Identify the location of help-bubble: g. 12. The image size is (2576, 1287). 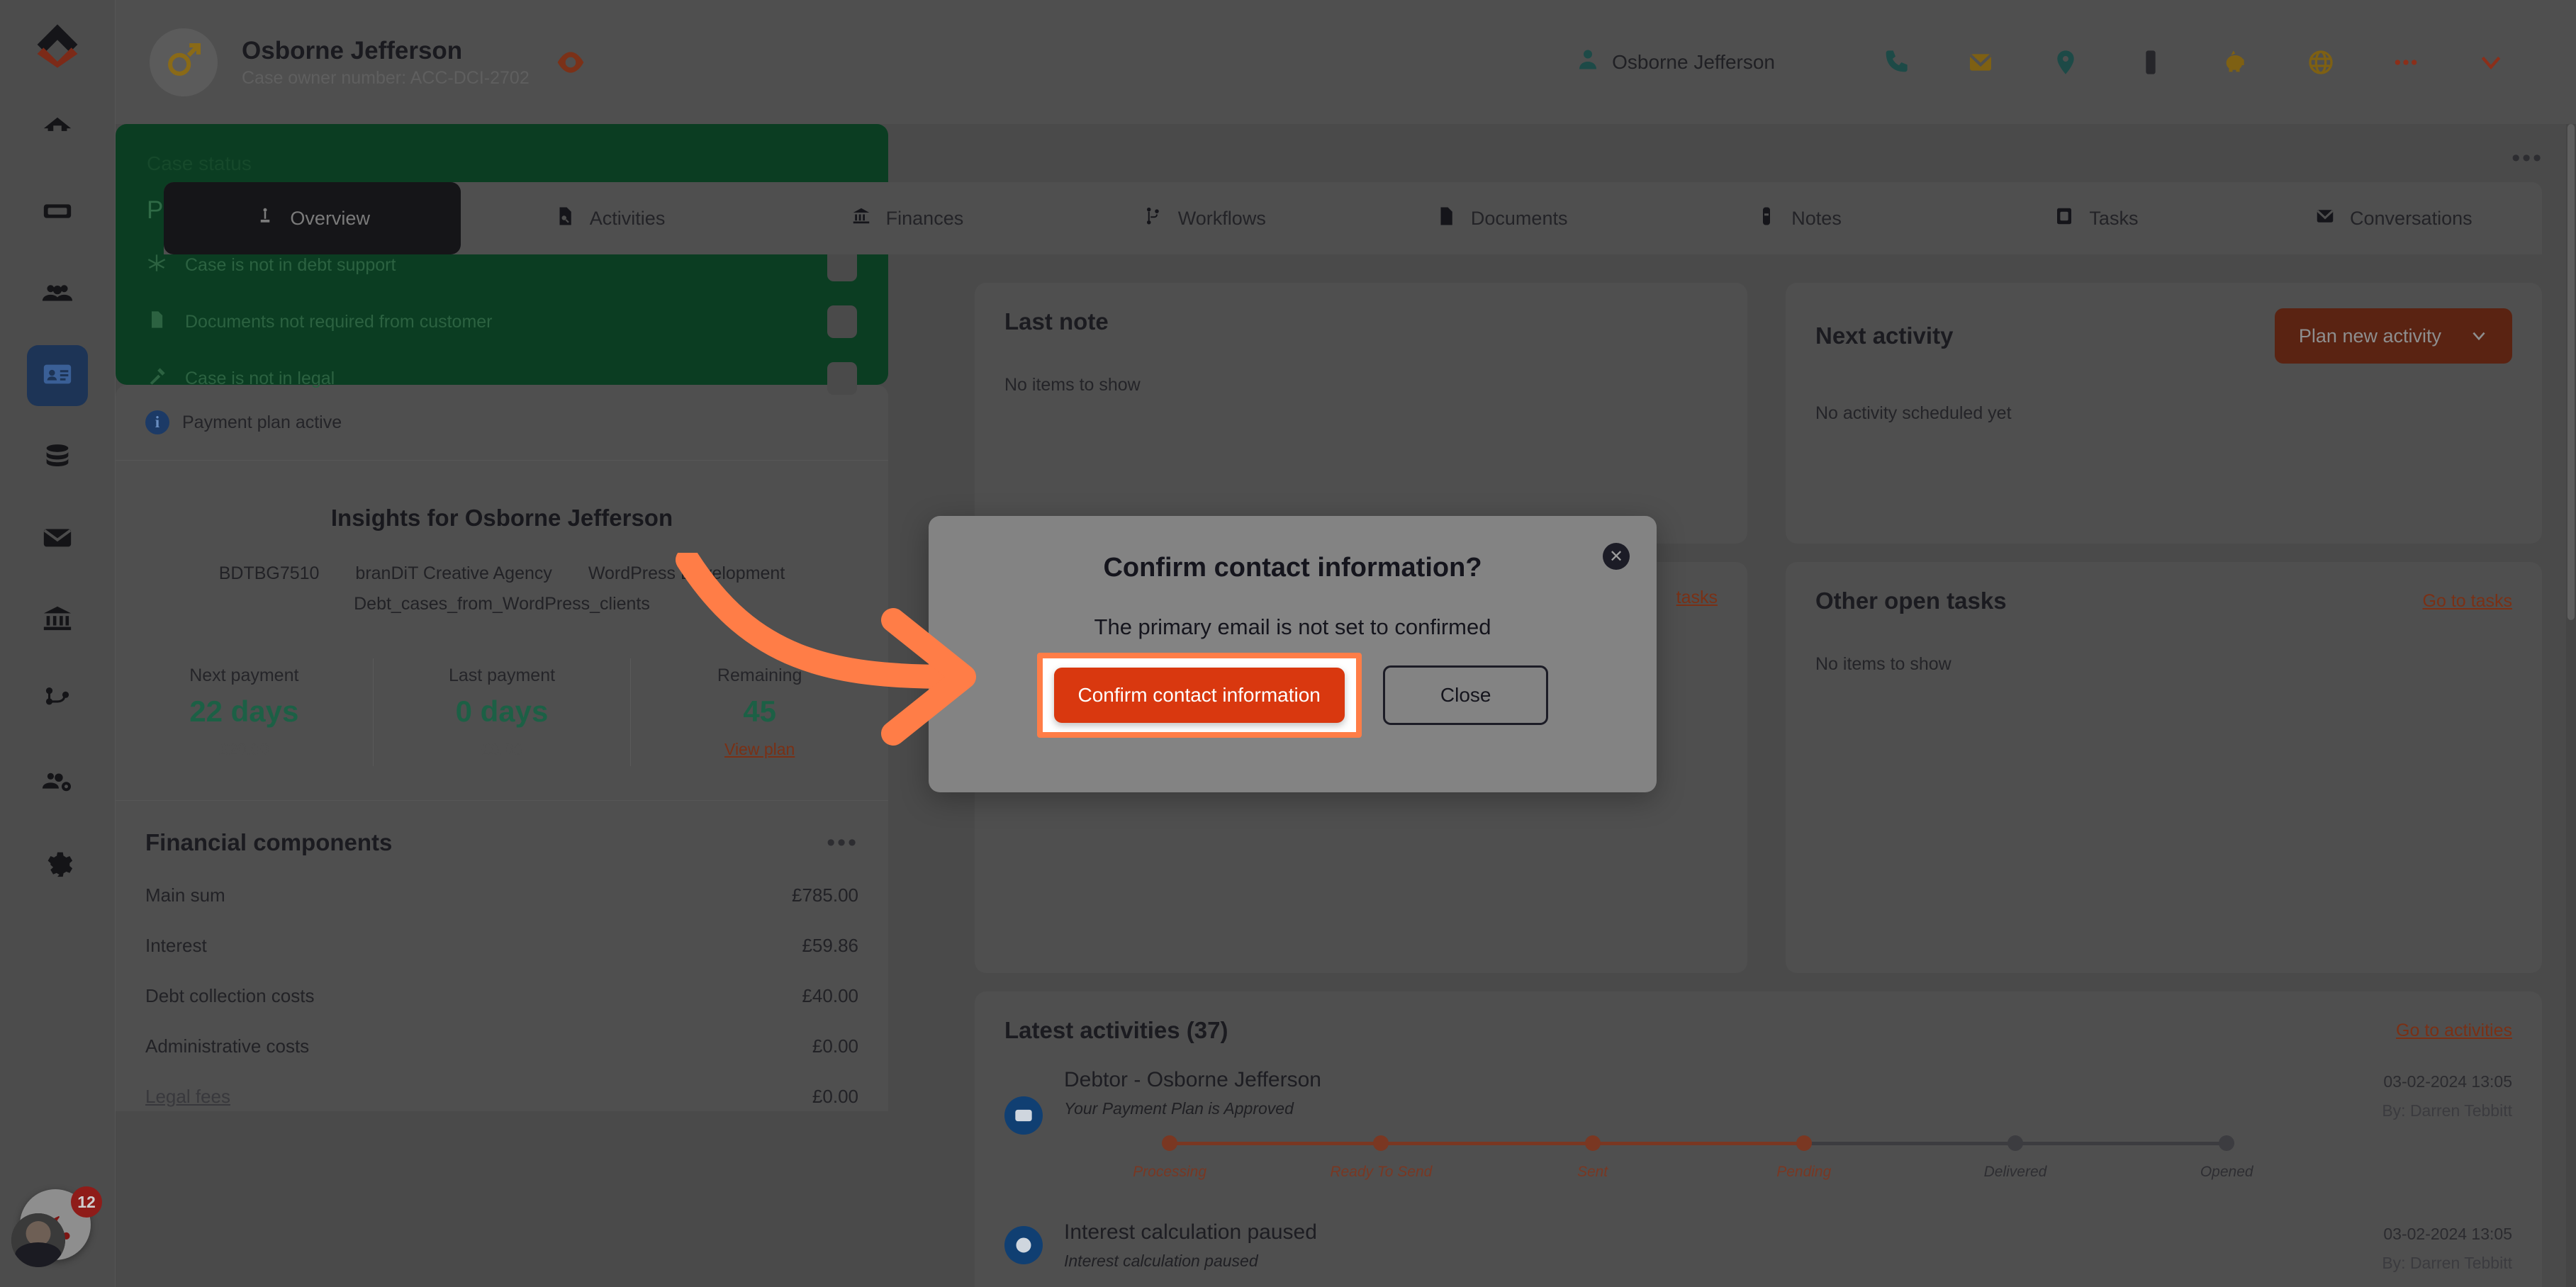
(57, 1226).